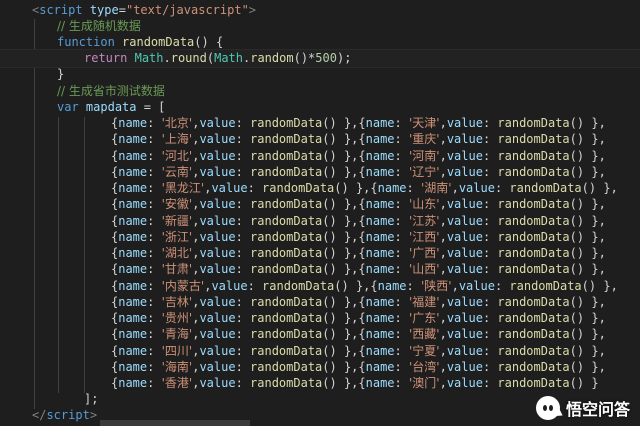 Image resolution: width=640 pixels, height=426 pixels. Describe the element at coordinates (177, 301) in the screenshot. I see `province-name-string: '吉林'` at that location.